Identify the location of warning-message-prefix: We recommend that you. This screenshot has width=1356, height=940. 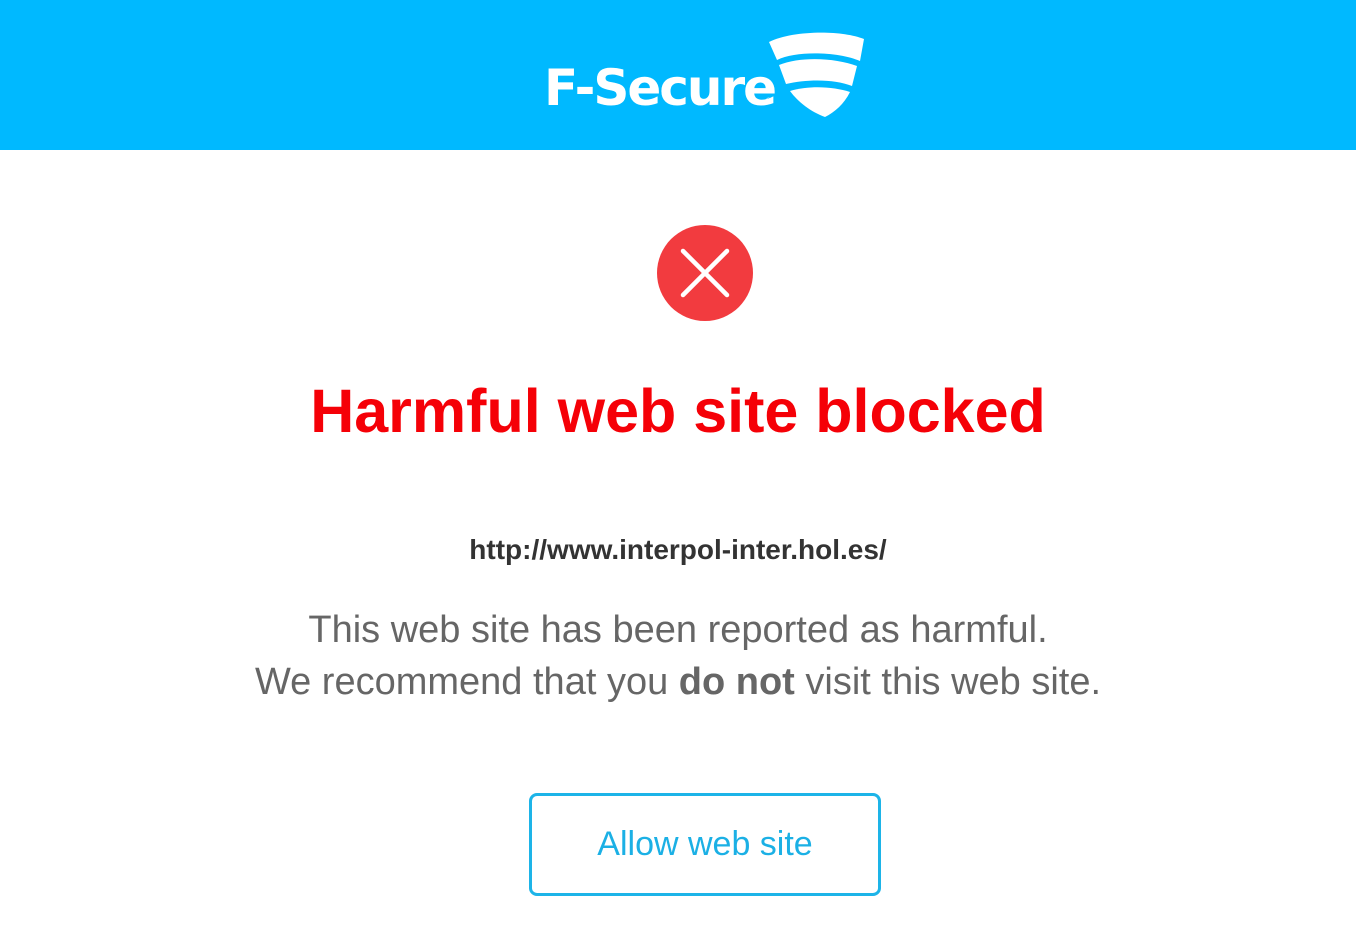
(466, 682).